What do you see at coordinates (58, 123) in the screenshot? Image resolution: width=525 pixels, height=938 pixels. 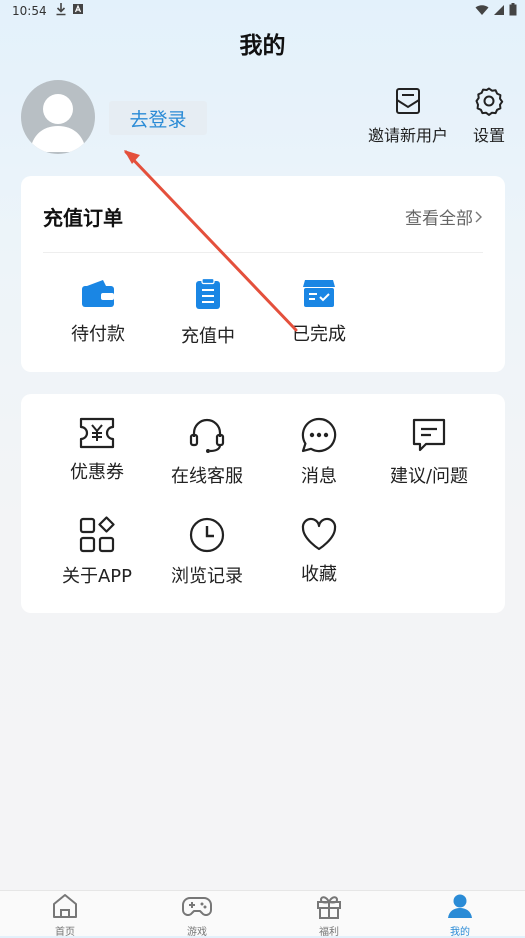 I see `user-placeholder-icon` at bounding box center [58, 123].